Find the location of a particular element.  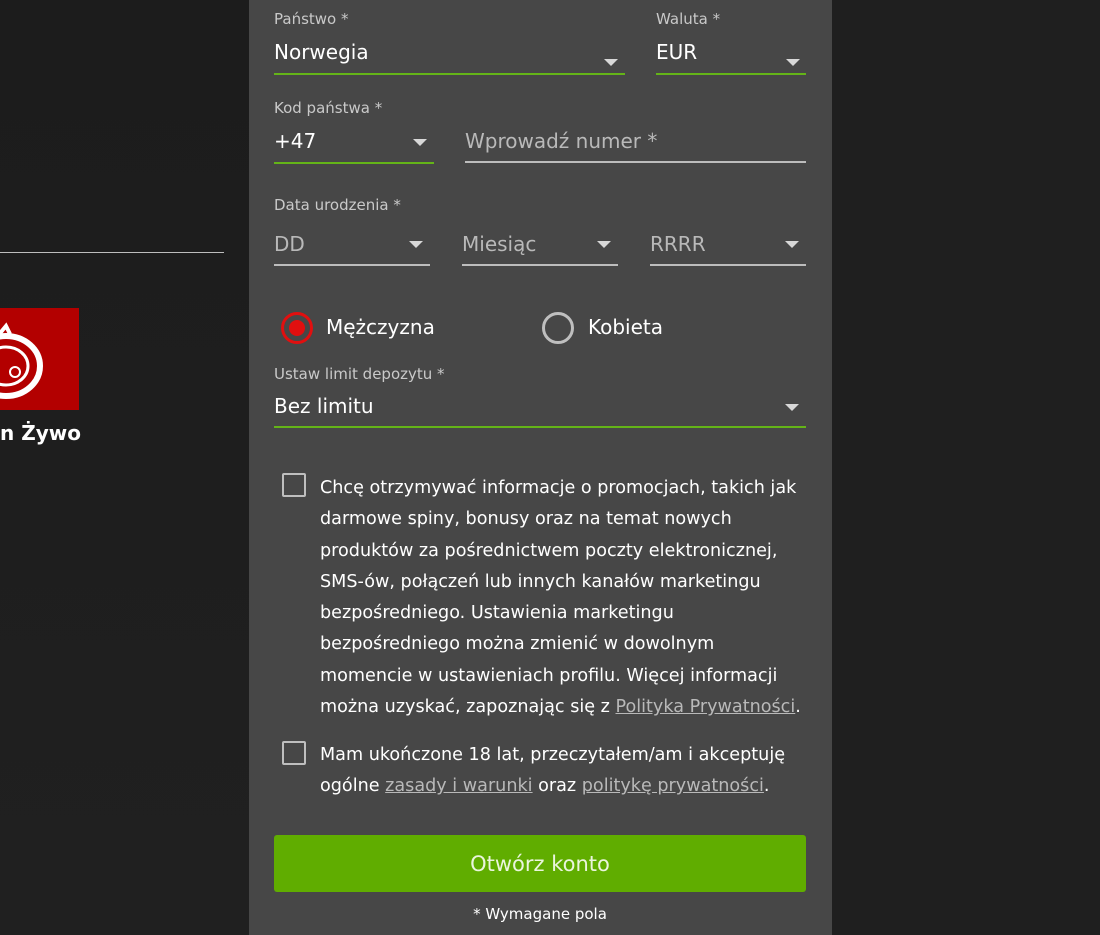

live-casino-label: n Żywo is located at coordinates (40, 433).